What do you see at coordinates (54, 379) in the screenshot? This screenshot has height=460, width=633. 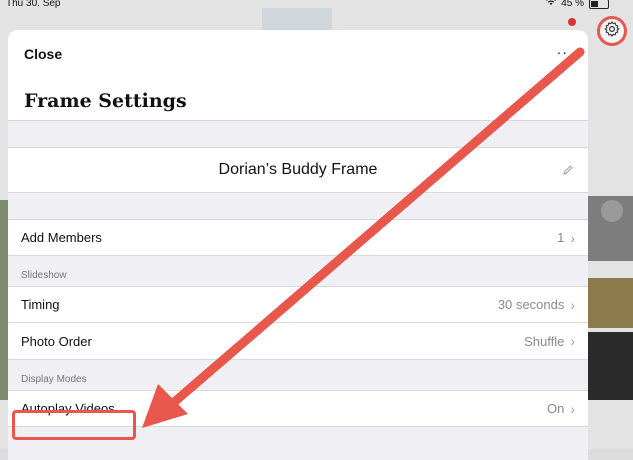 I see `section-label-display-modes: Display Modes` at bounding box center [54, 379].